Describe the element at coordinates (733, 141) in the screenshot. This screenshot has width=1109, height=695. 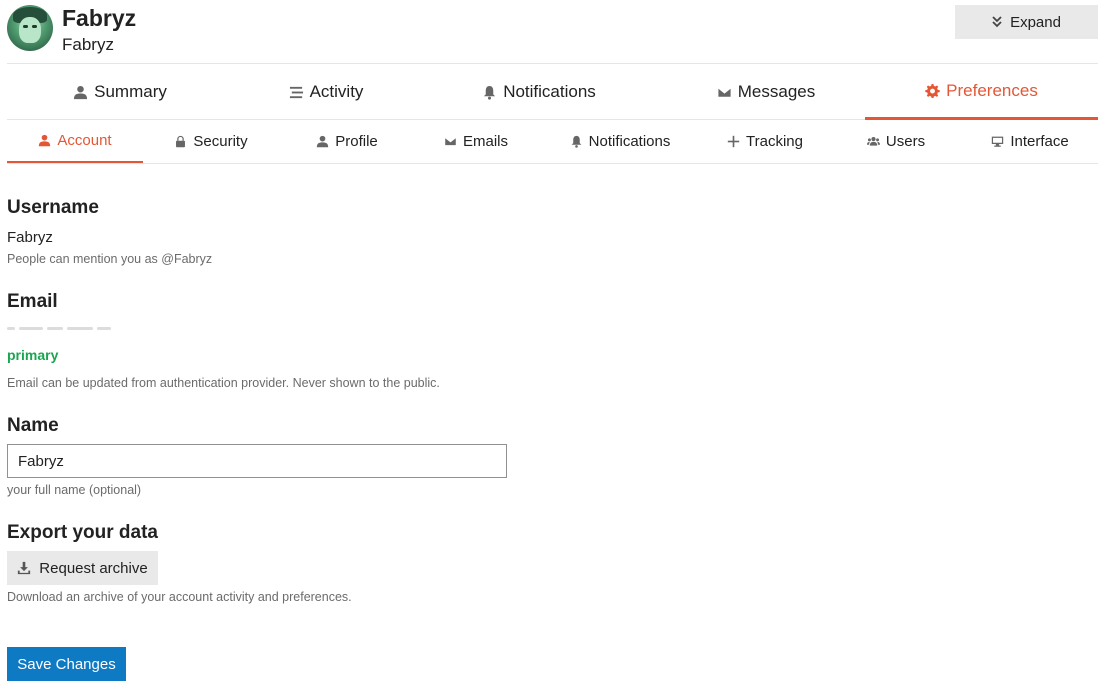
I see `plus-icon` at that location.